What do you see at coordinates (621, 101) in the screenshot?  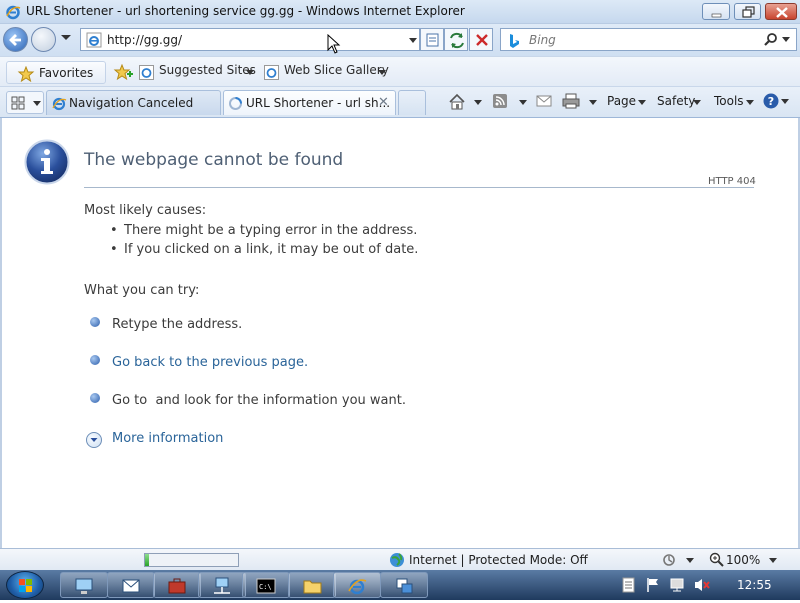 I see `page-menu: Page` at bounding box center [621, 101].